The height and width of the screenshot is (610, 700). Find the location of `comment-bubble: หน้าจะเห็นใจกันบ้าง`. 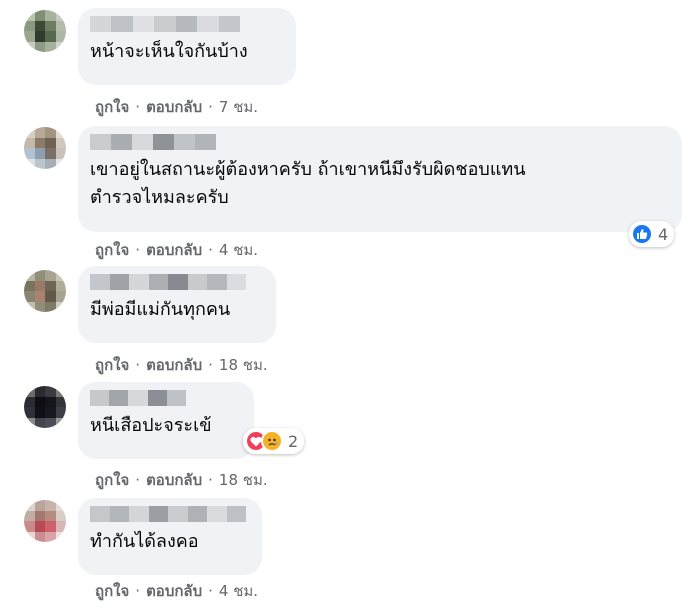

comment-bubble: หน้าจะเห็นใจกันบ้าง is located at coordinates (187, 46).